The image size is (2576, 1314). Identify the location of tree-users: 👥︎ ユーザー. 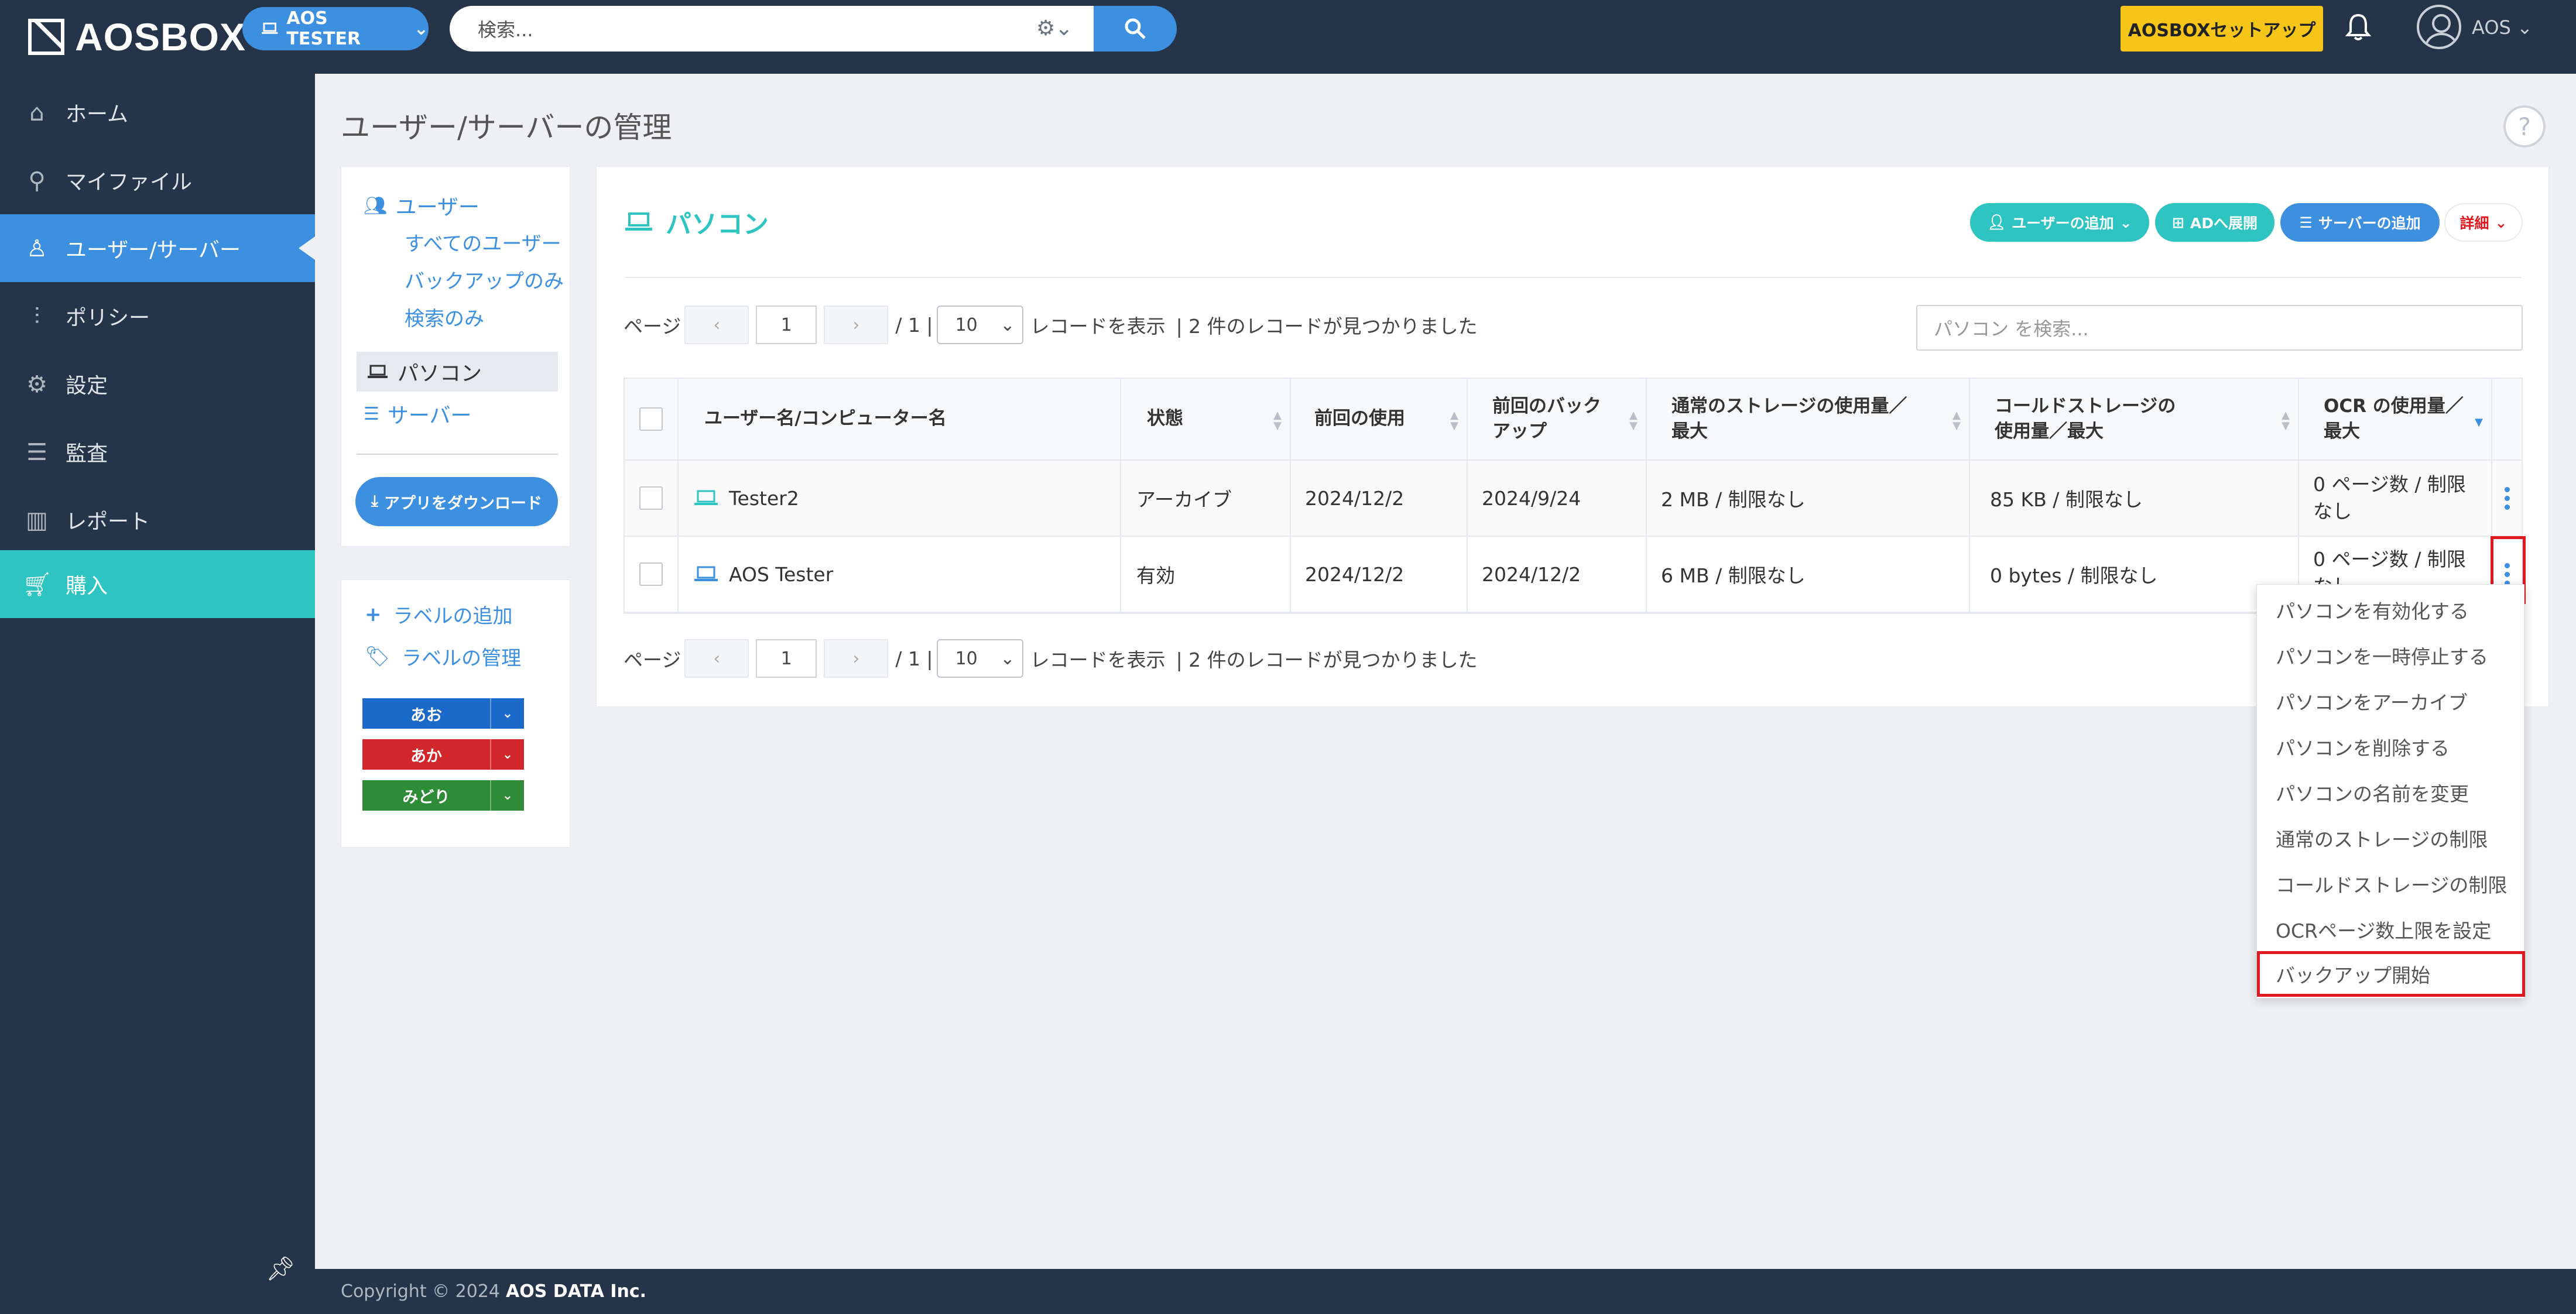
(421, 205).